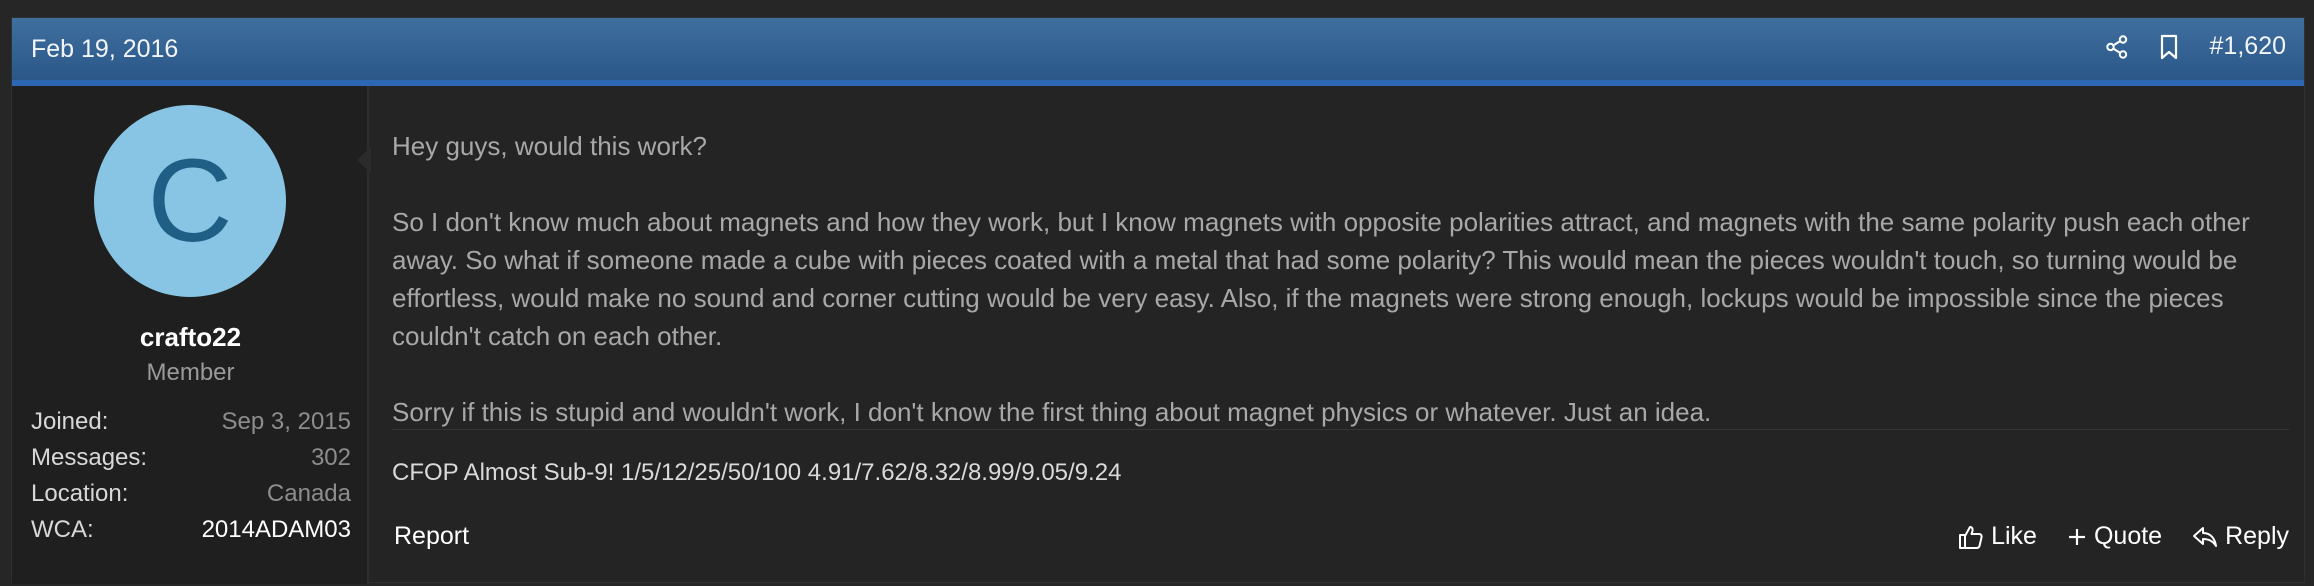 The image size is (2314, 586). What do you see at coordinates (1340, 542) in the screenshot?
I see `post-footer: Report Like Quote Reply` at bounding box center [1340, 542].